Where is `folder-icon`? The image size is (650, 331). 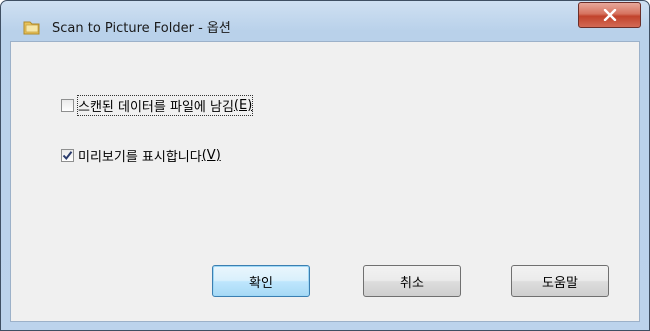
folder-icon is located at coordinates (31, 28).